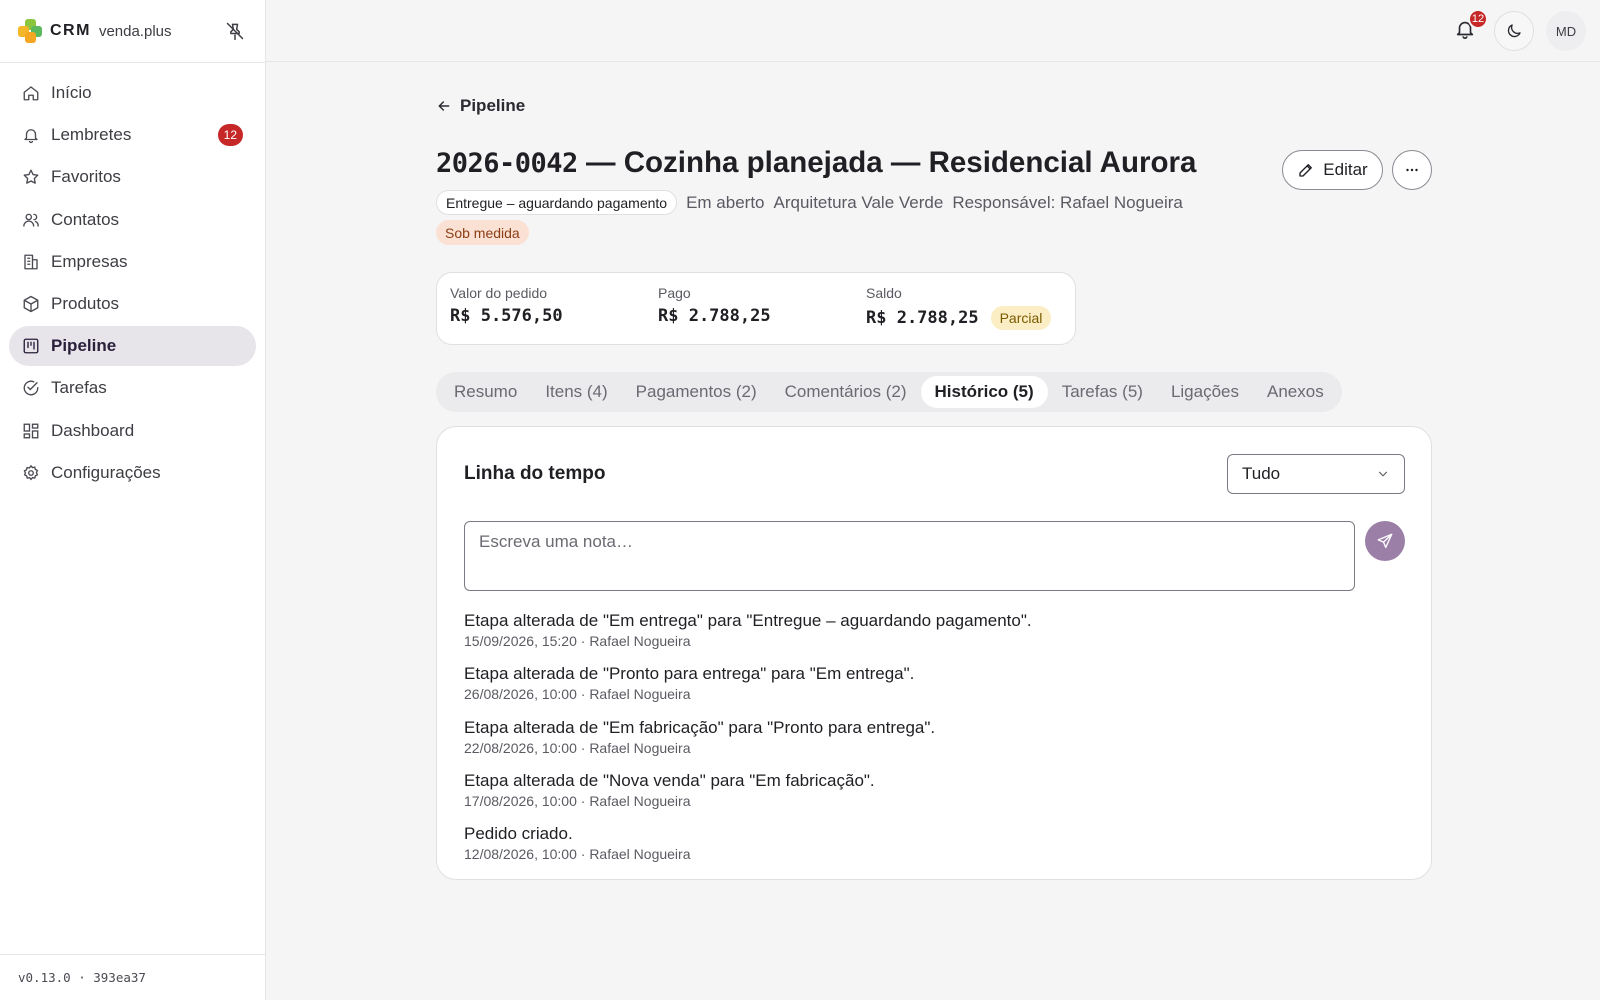 The width and height of the screenshot is (1600, 1000). Describe the element at coordinates (135, 31) in the screenshot. I see `brand-subtitle: venda.plus` at that location.